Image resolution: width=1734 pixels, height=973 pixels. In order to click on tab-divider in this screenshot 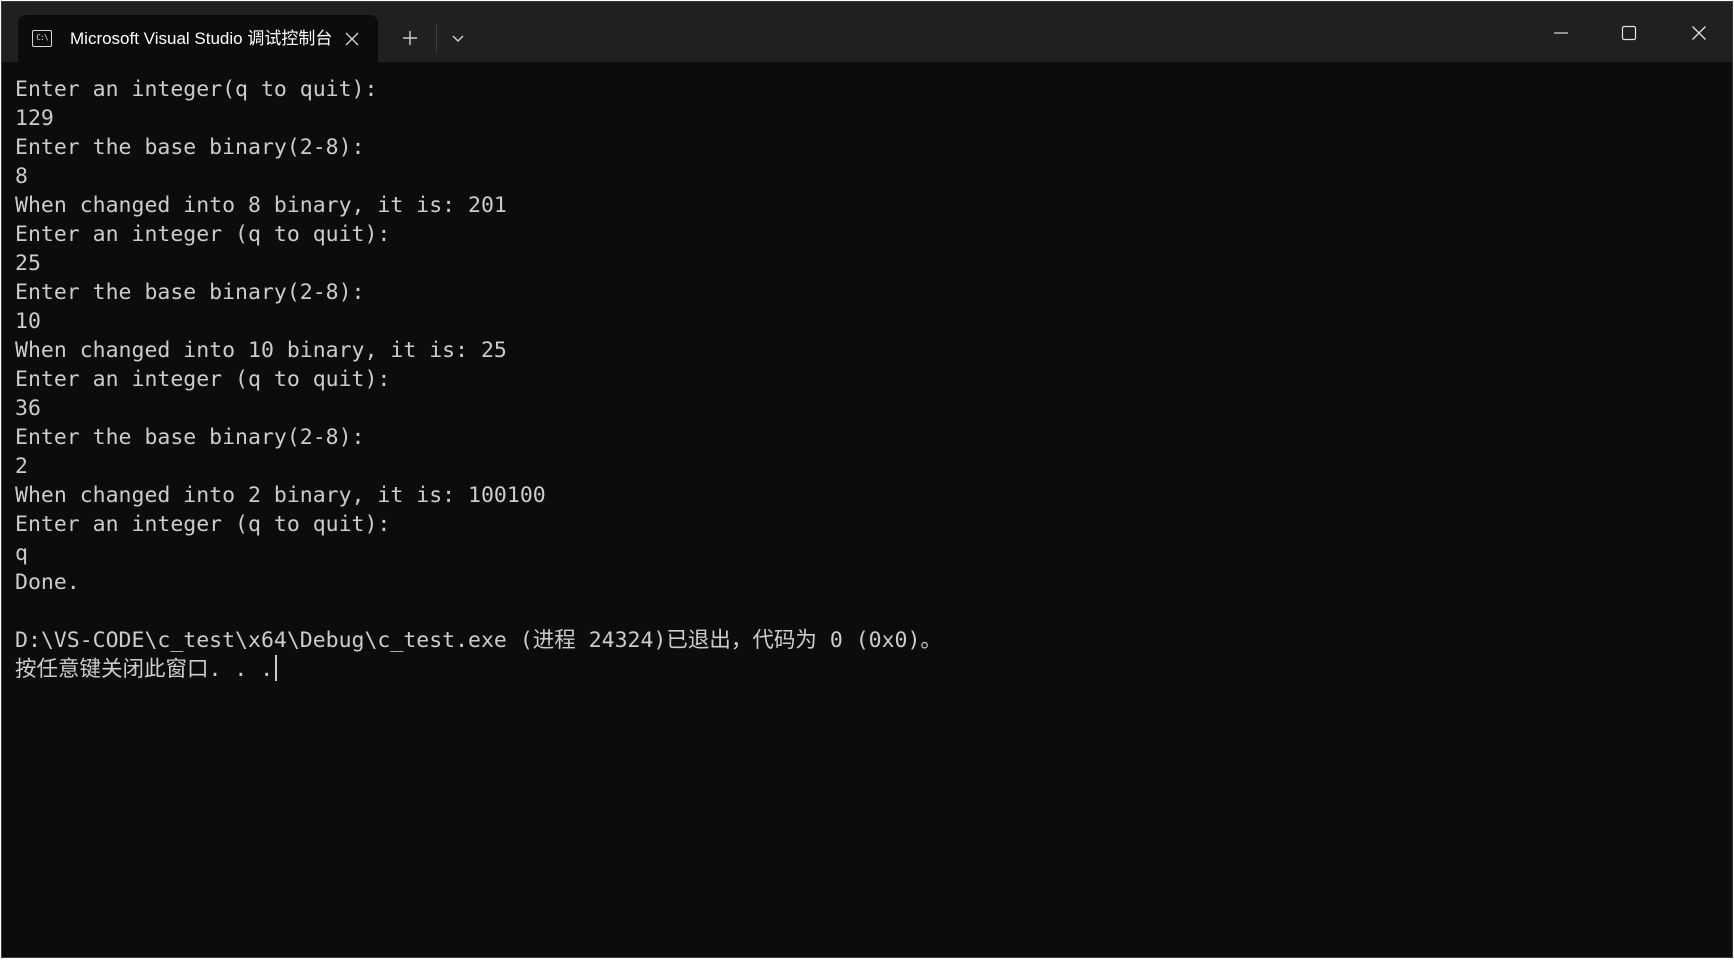, I will do `click(436, 38)`.